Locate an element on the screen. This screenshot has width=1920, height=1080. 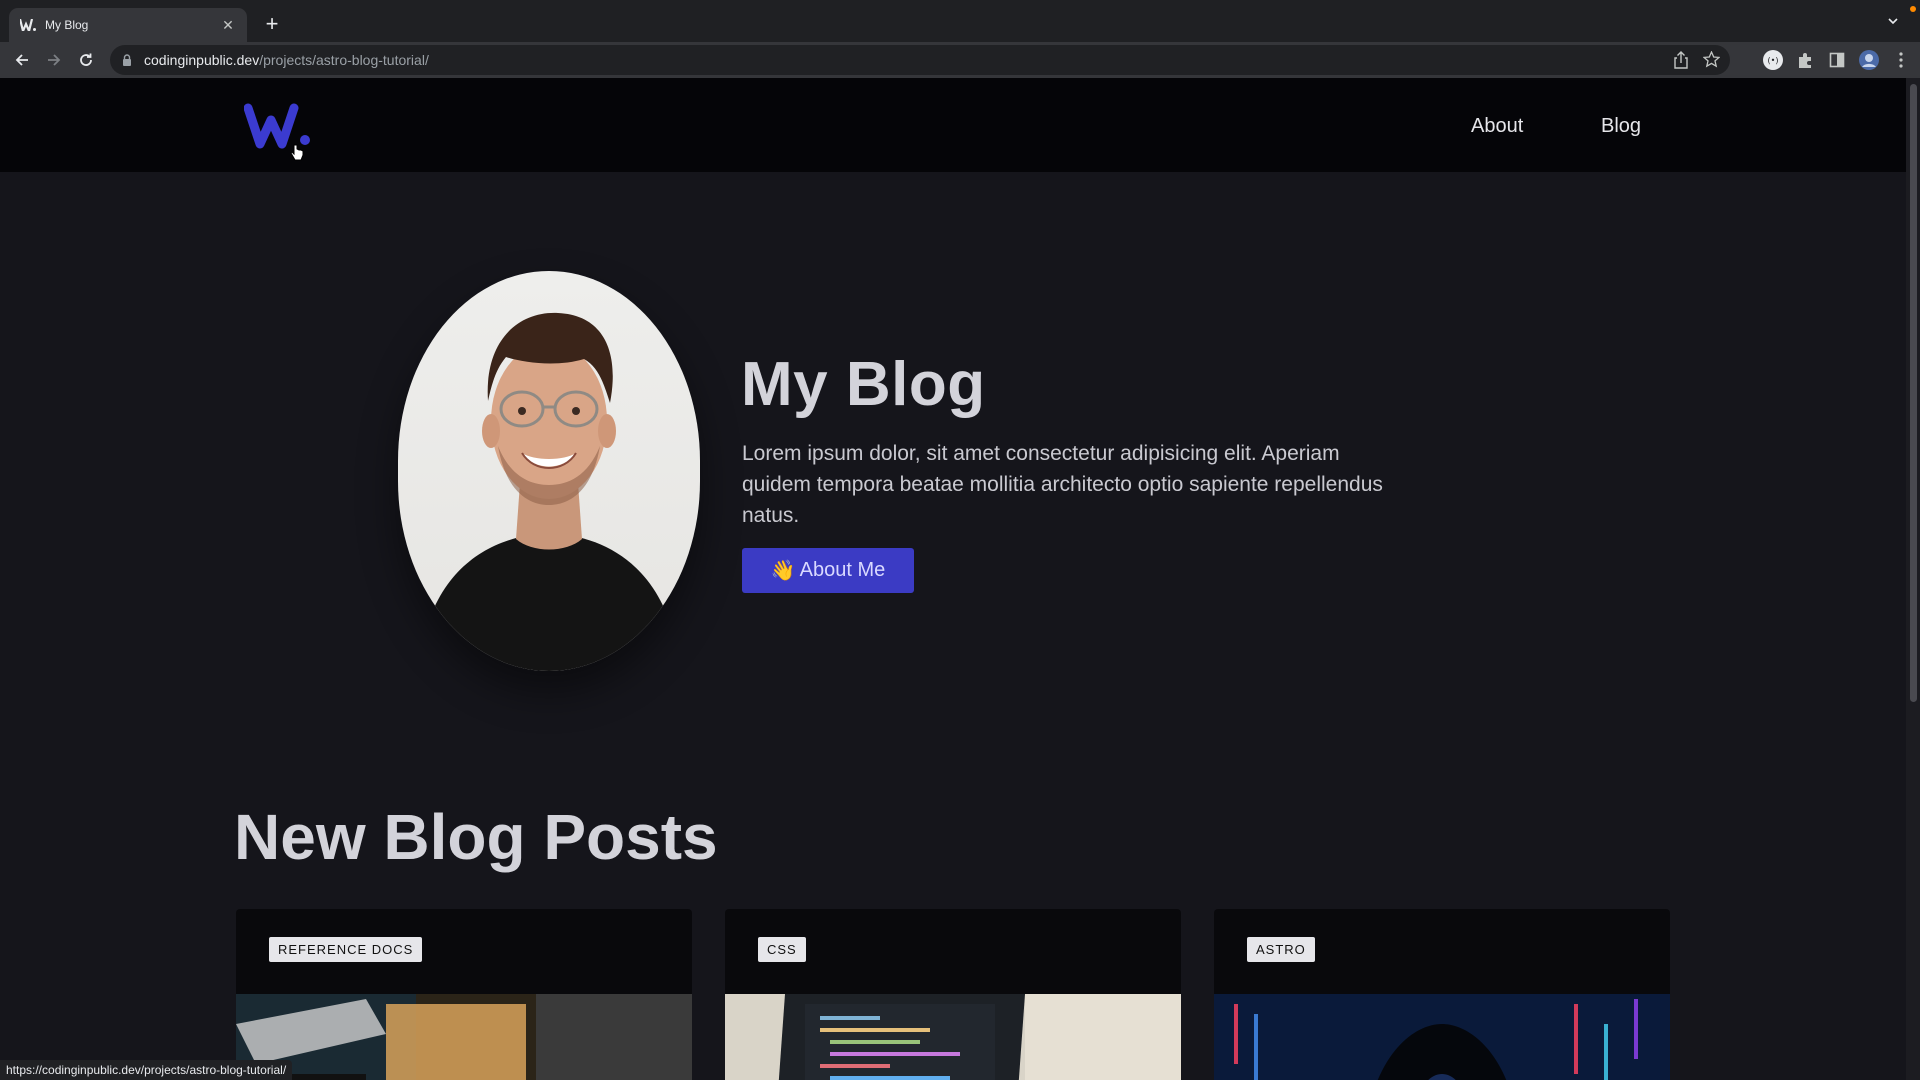
post-card: CSS is located at coordinates (953, 994).